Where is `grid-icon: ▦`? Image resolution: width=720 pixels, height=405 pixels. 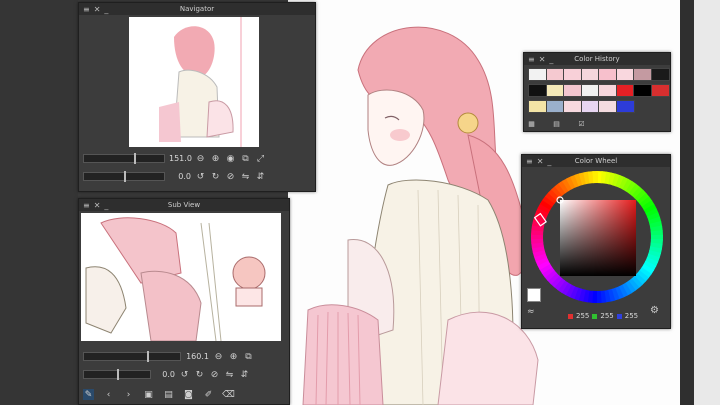
grid-icon: ▦ is located at coordinates (531, 124).